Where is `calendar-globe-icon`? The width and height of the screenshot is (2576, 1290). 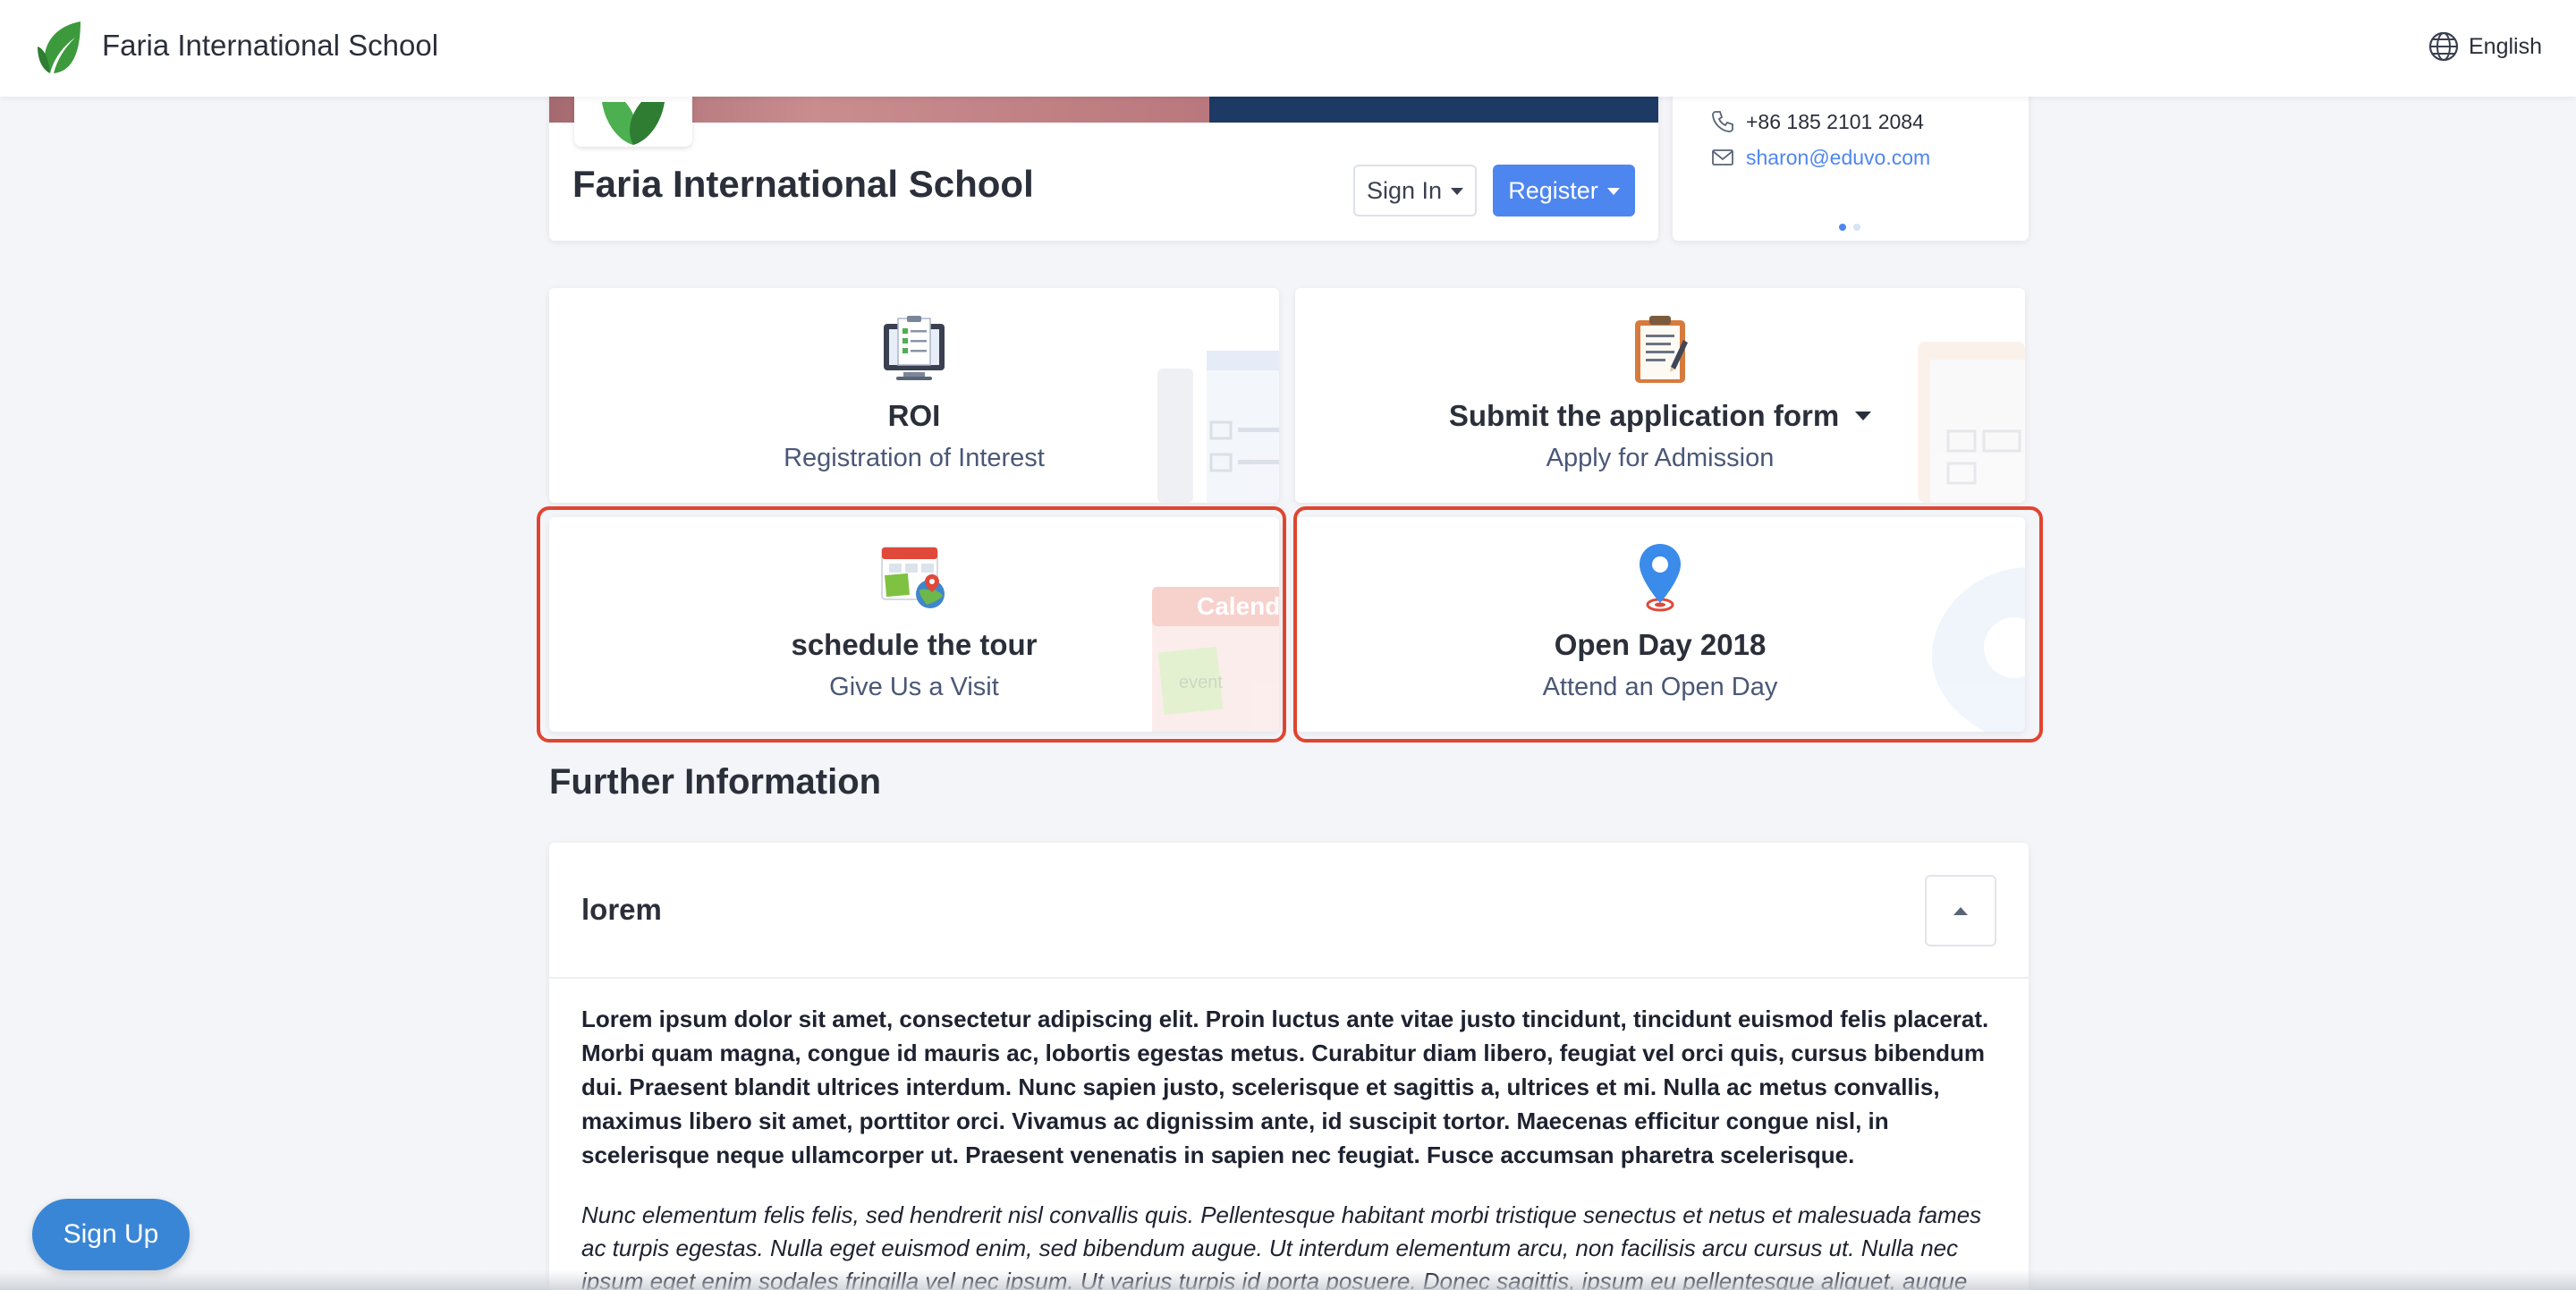 calendar-globe-icon is located at coordinates (913, 577).